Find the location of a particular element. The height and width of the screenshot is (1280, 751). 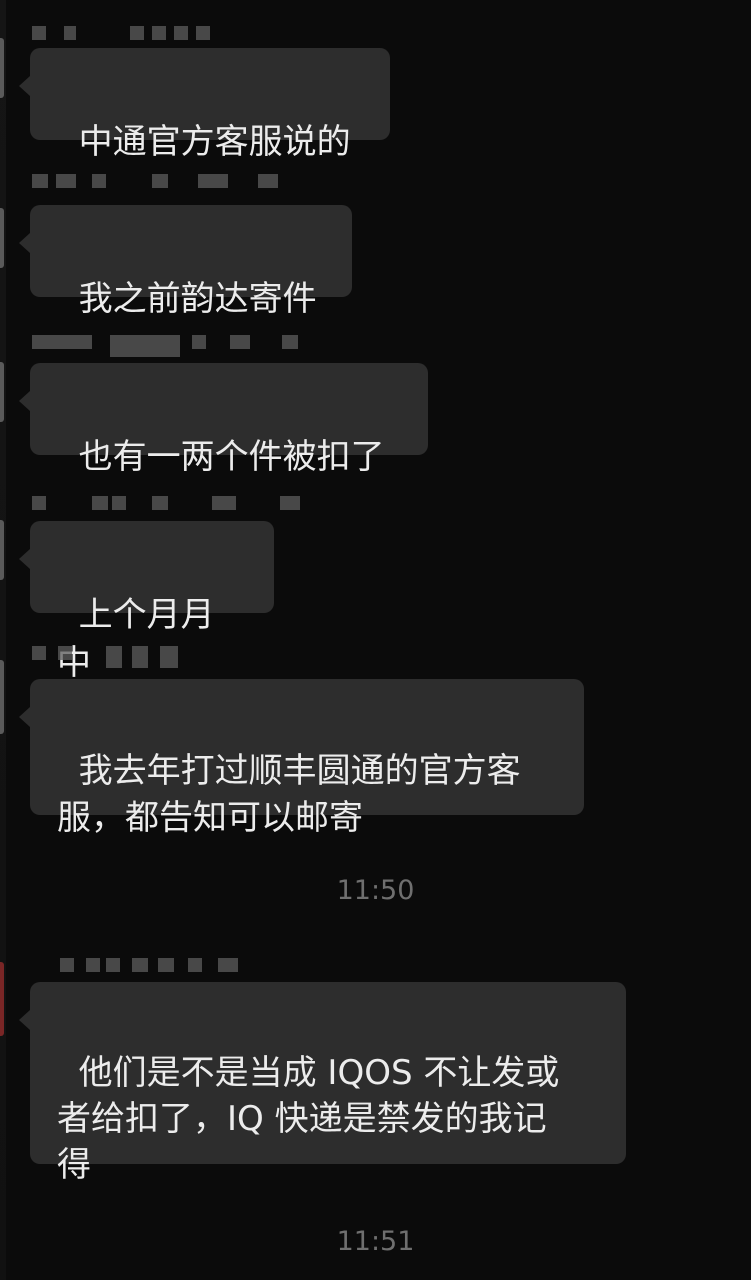

message-bubble: 他们是不是当成 IQOS 不让发或 者给扣了，IQ 快递是禁发的我记 得 is located at coordinates (322, 1083).